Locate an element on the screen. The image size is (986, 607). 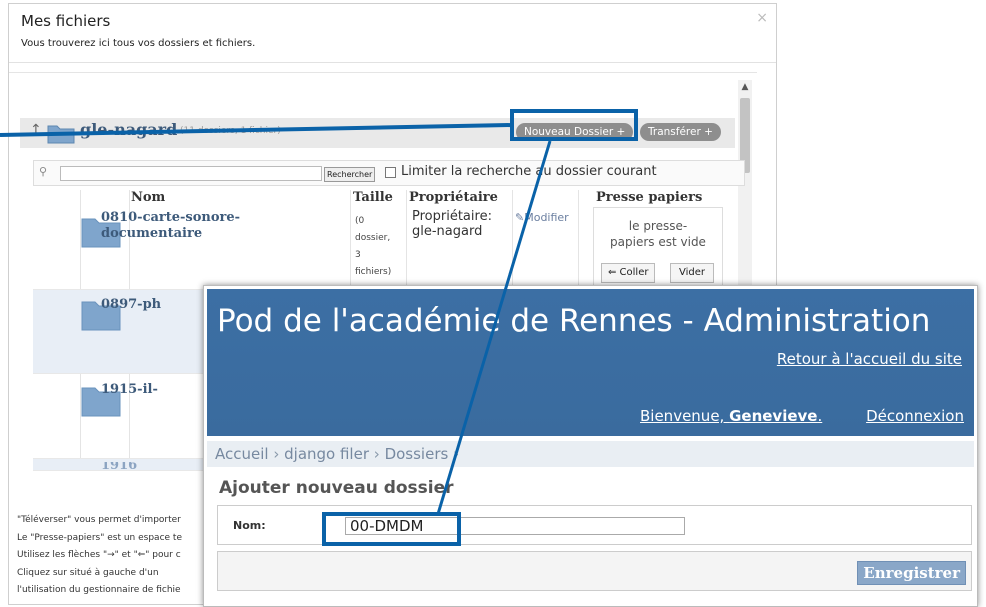
highlight-name-field is located at coordinates (391, 529).